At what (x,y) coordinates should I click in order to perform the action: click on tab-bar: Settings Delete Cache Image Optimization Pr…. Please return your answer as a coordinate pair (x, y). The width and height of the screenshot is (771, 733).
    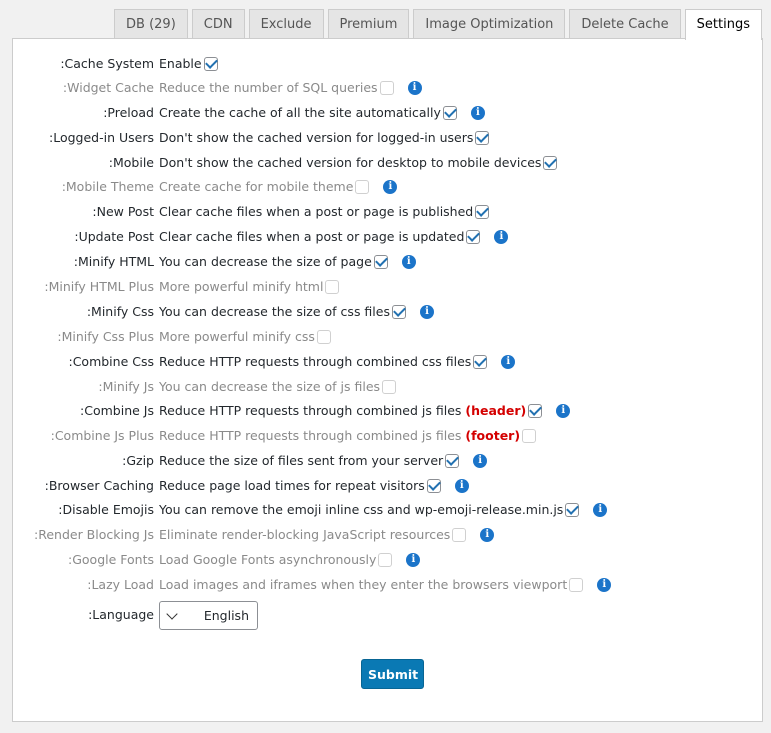
    Looking at the image, I should click on (438, 24).